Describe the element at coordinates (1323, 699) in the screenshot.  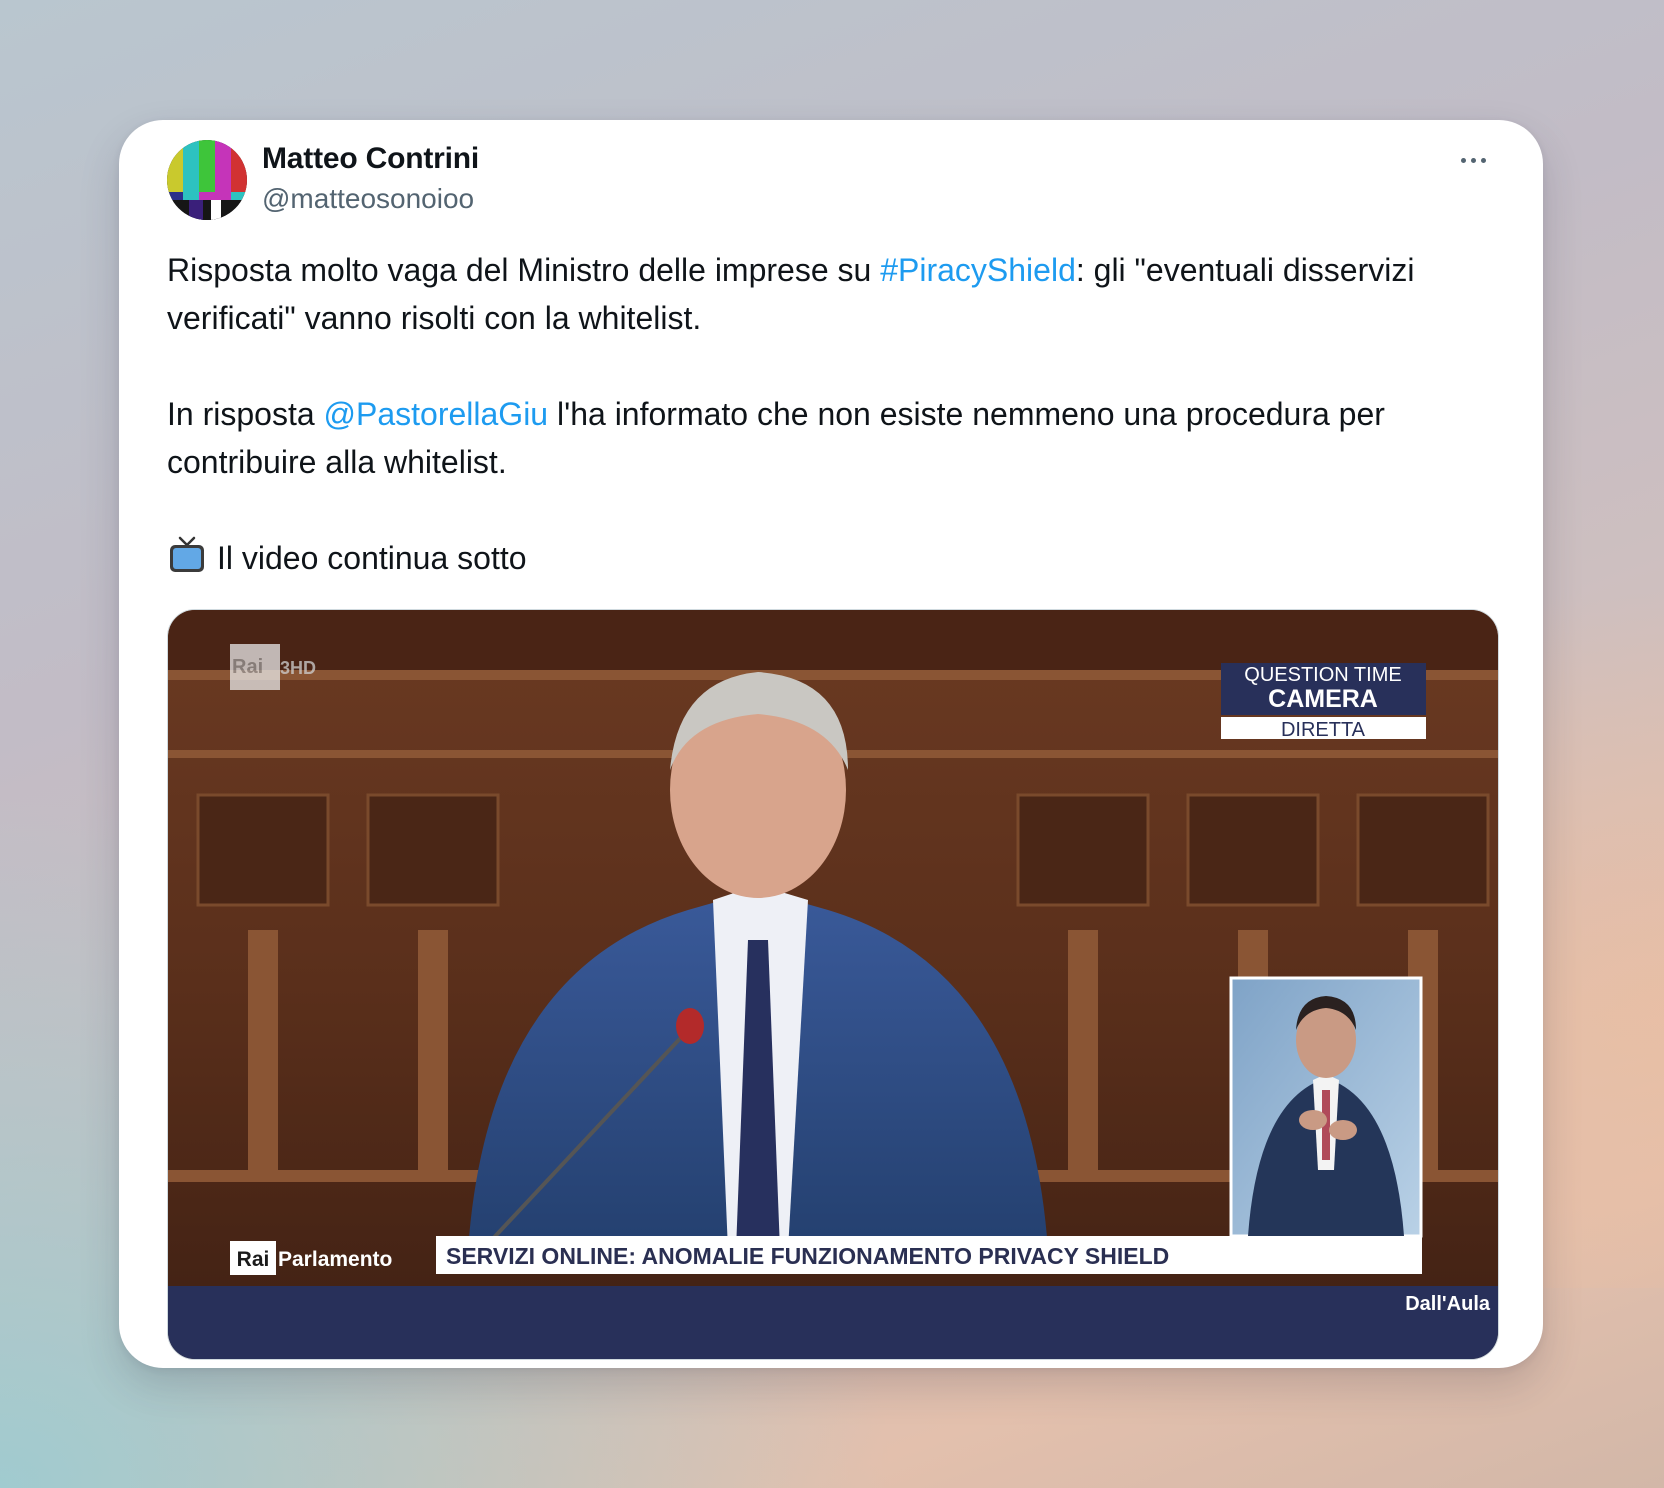
I see `tag-main-text: CAMERA` at that location.